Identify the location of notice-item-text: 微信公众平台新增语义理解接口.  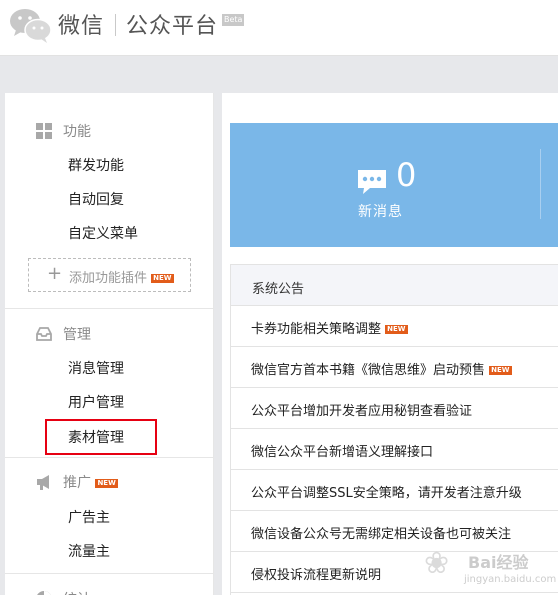
(342, 450).